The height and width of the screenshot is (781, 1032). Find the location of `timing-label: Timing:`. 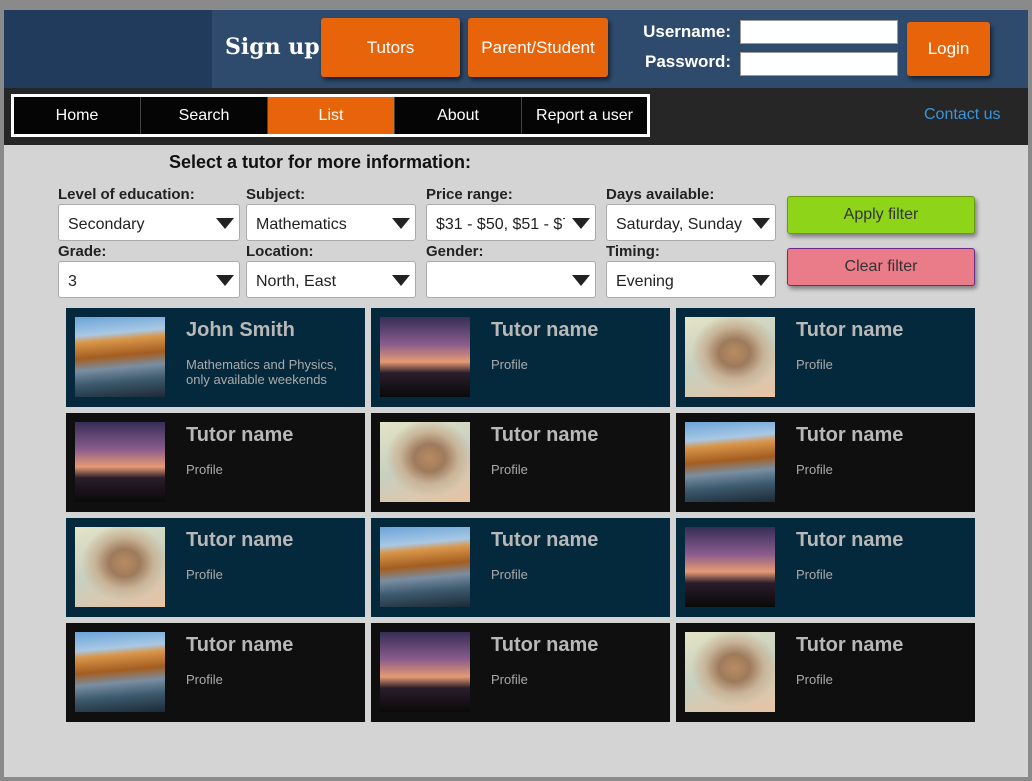

timing-label: Timing: is located at coordinates (633, 251).